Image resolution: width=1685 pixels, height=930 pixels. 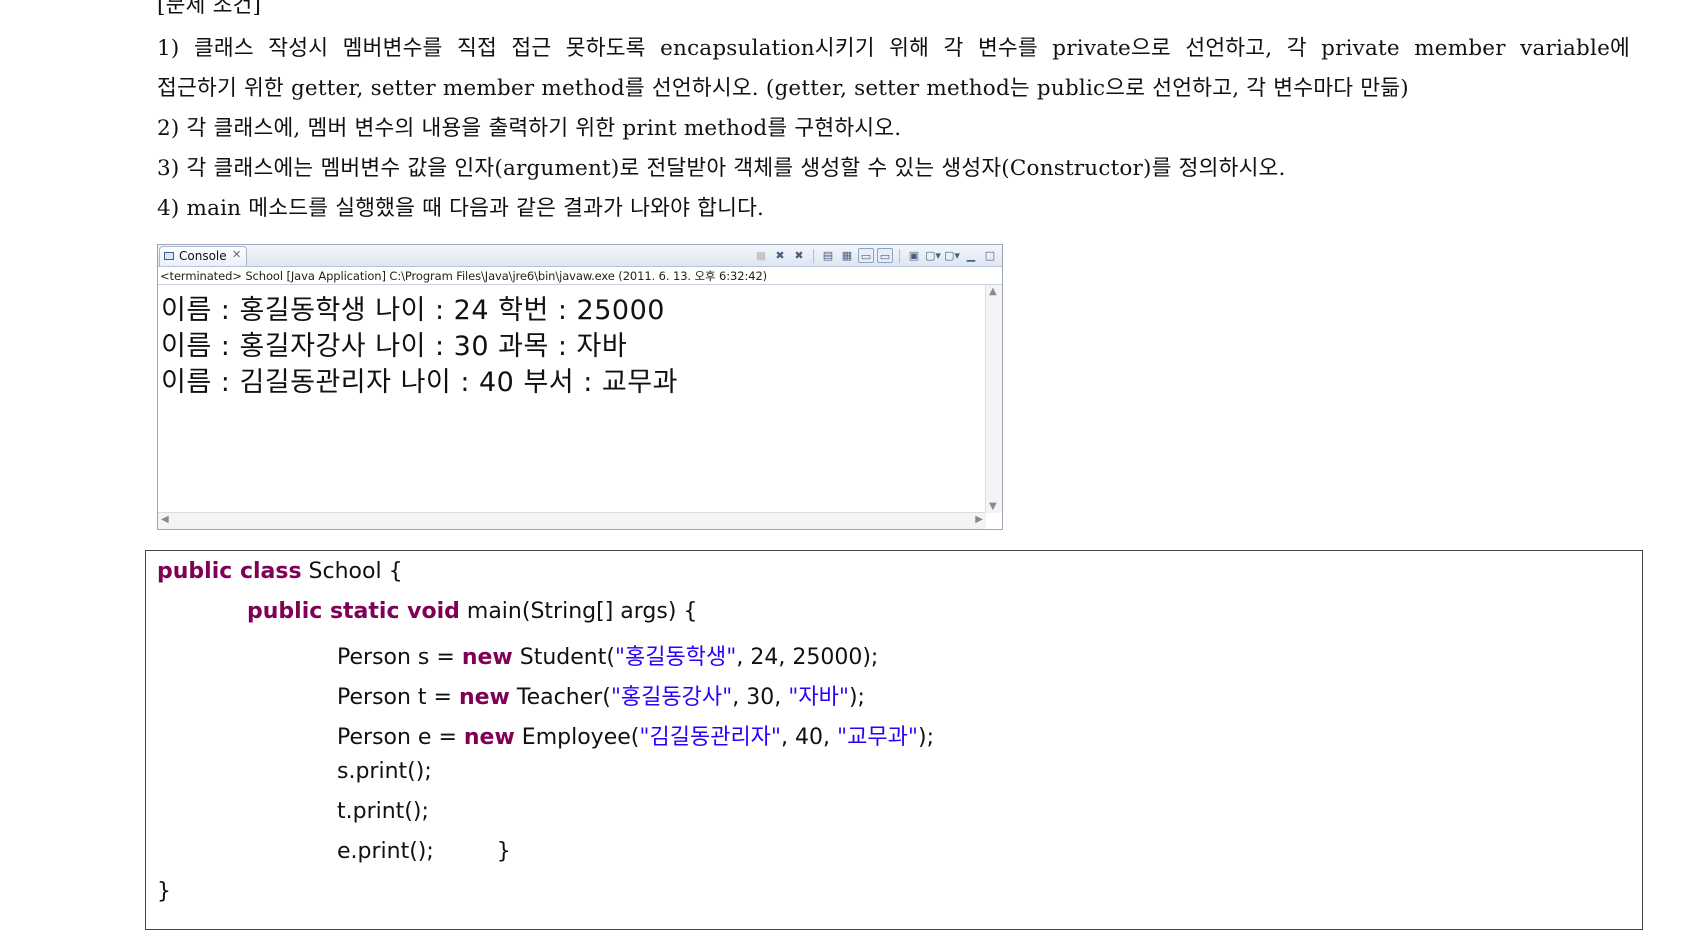 What do you see at coordinates (877, 737) in the screenshot?
I see `code-string: "교무과"` at bounding box center [877, 737].